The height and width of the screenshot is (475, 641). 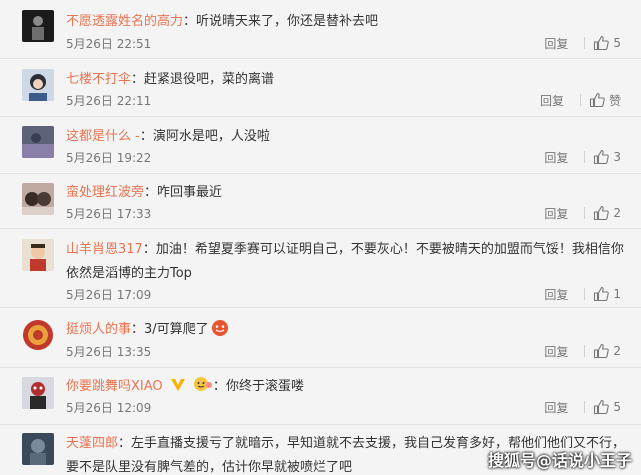 What do you see at coordinates (287, 21) in the screenshot?
I see `comment-text: 听说晴天来了，你还是替补去吧` at bounding box center [287, 21].